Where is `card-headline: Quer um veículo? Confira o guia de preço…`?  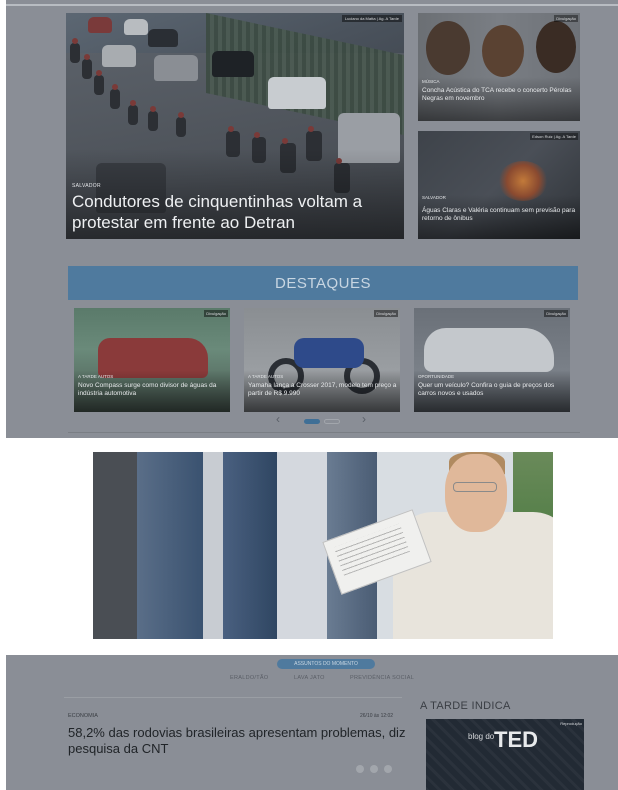
card-headline: Quer um veículo? Confira o guia de preço… is located at coordinates (493, 390).